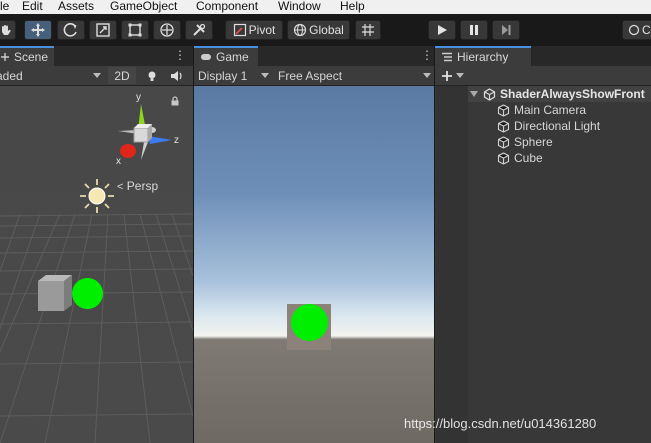  I want to click on menu-help: Help, so click(352, 6).